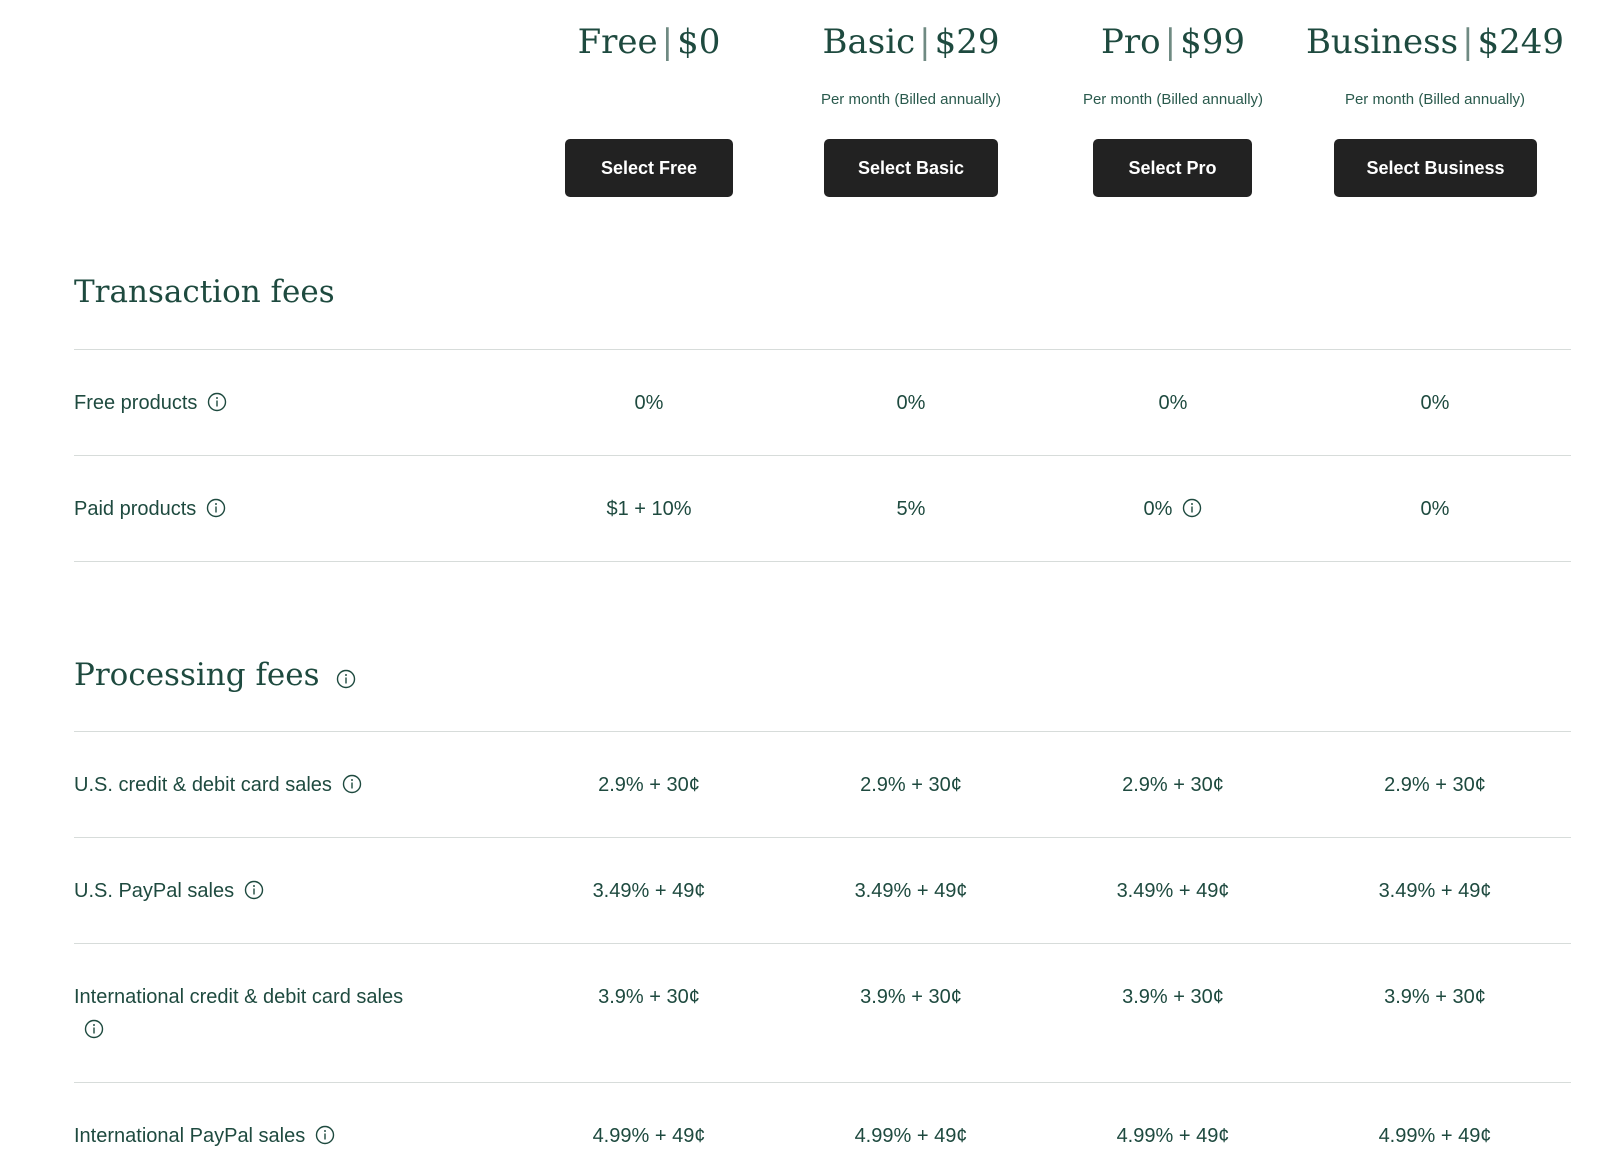  I want to click on plan-title: Free | $0, so click(649, 42).